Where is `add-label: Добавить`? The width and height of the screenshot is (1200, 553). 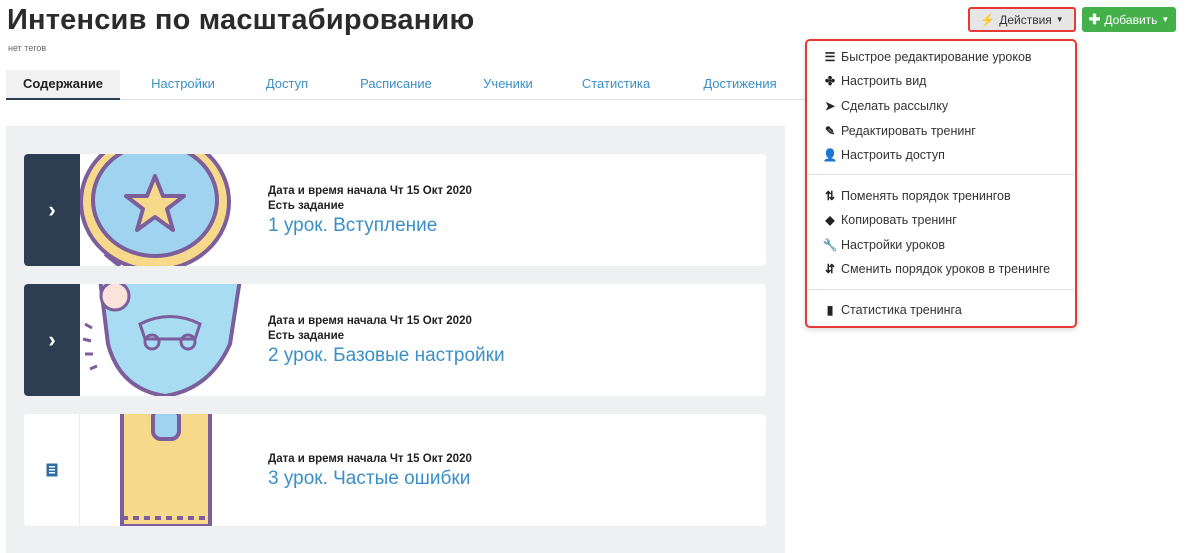
add-label: Добавить is located at coordinates (1131, 19).